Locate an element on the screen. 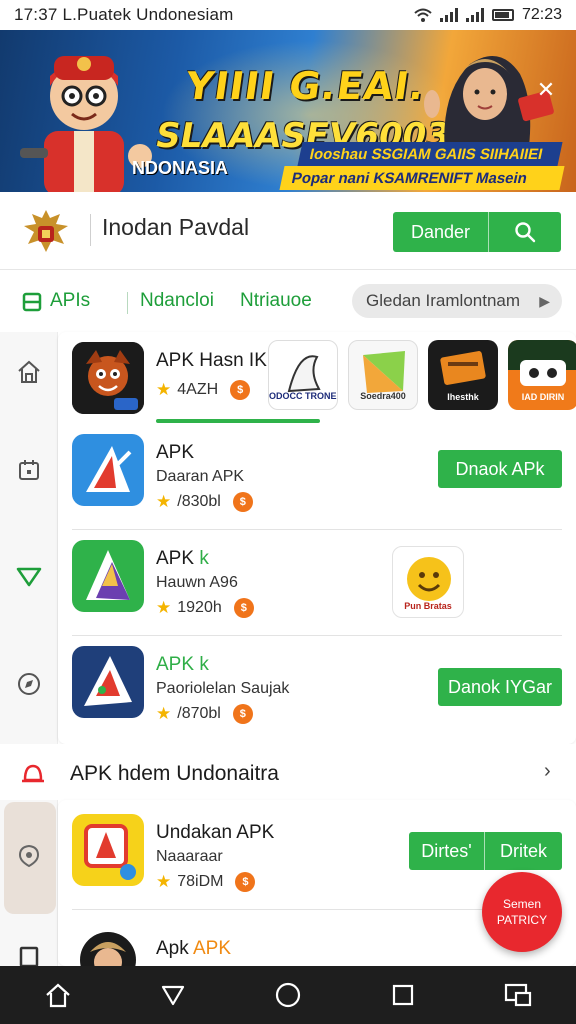 This screenshot has width=576, height=1024. app-icon-avatar is located at coordinates (108, 949).